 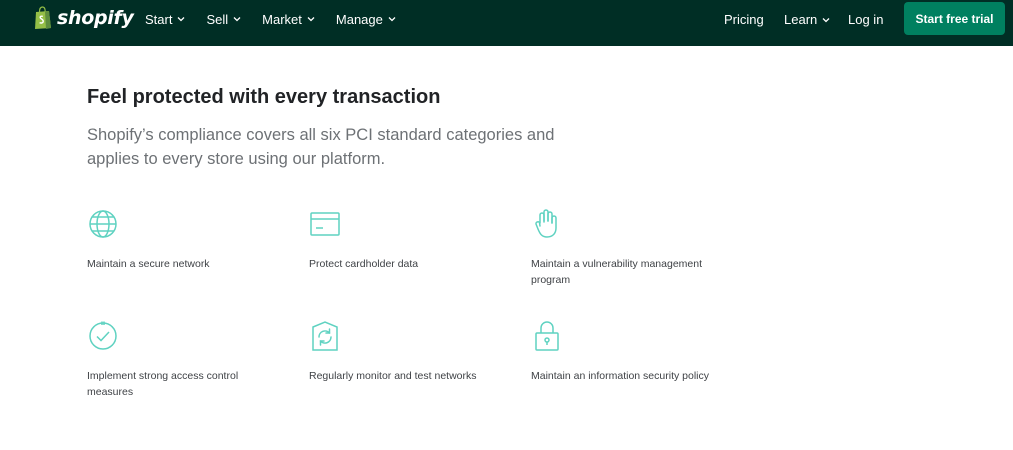 I want to click on nav-market: Market, so click(x=288, y=19).